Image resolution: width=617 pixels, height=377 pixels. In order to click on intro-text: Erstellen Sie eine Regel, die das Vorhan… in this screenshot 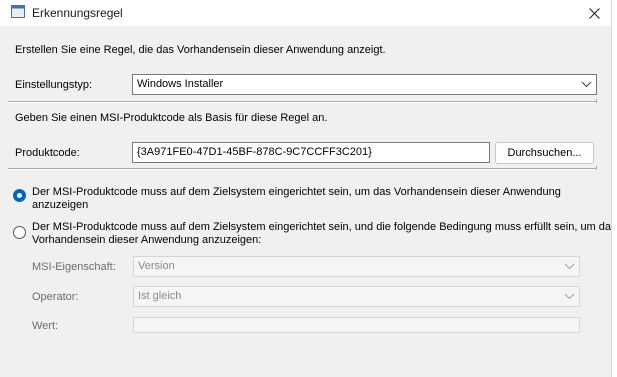, I will do `click(200, 50)`.